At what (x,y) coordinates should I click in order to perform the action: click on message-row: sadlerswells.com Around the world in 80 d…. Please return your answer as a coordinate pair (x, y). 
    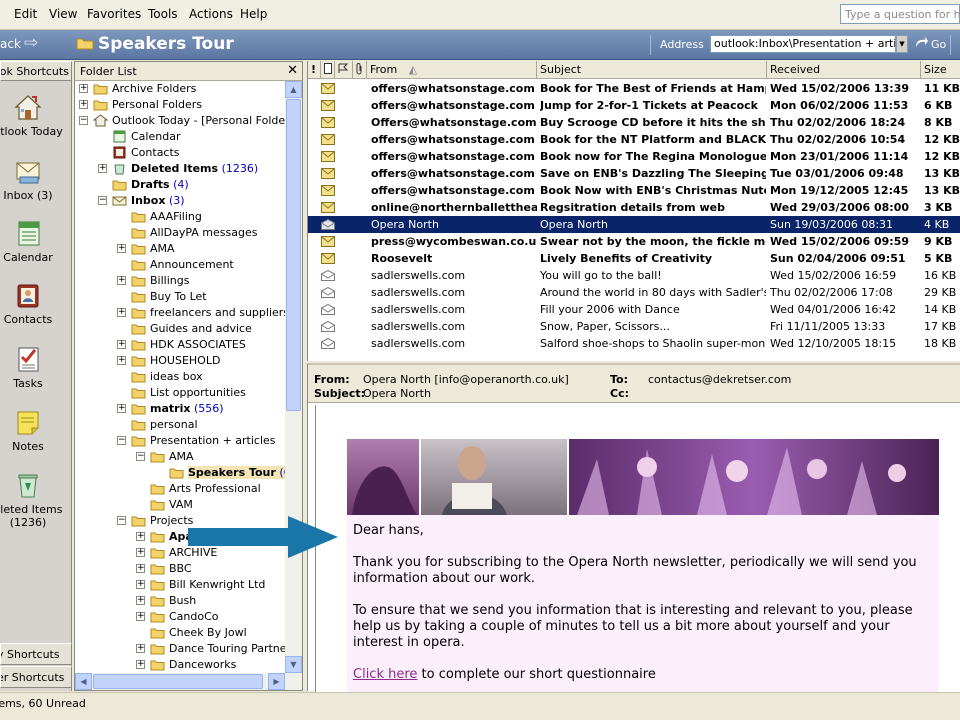
    Looking at the image, I should click on (634, 292).